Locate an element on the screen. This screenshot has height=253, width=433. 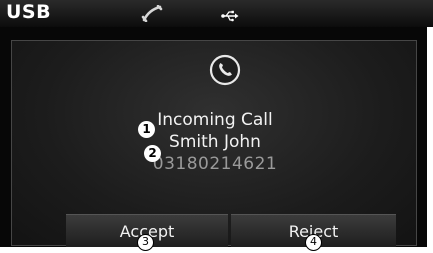
callout-marker-4: 4 is located at coordinates (313, 242).